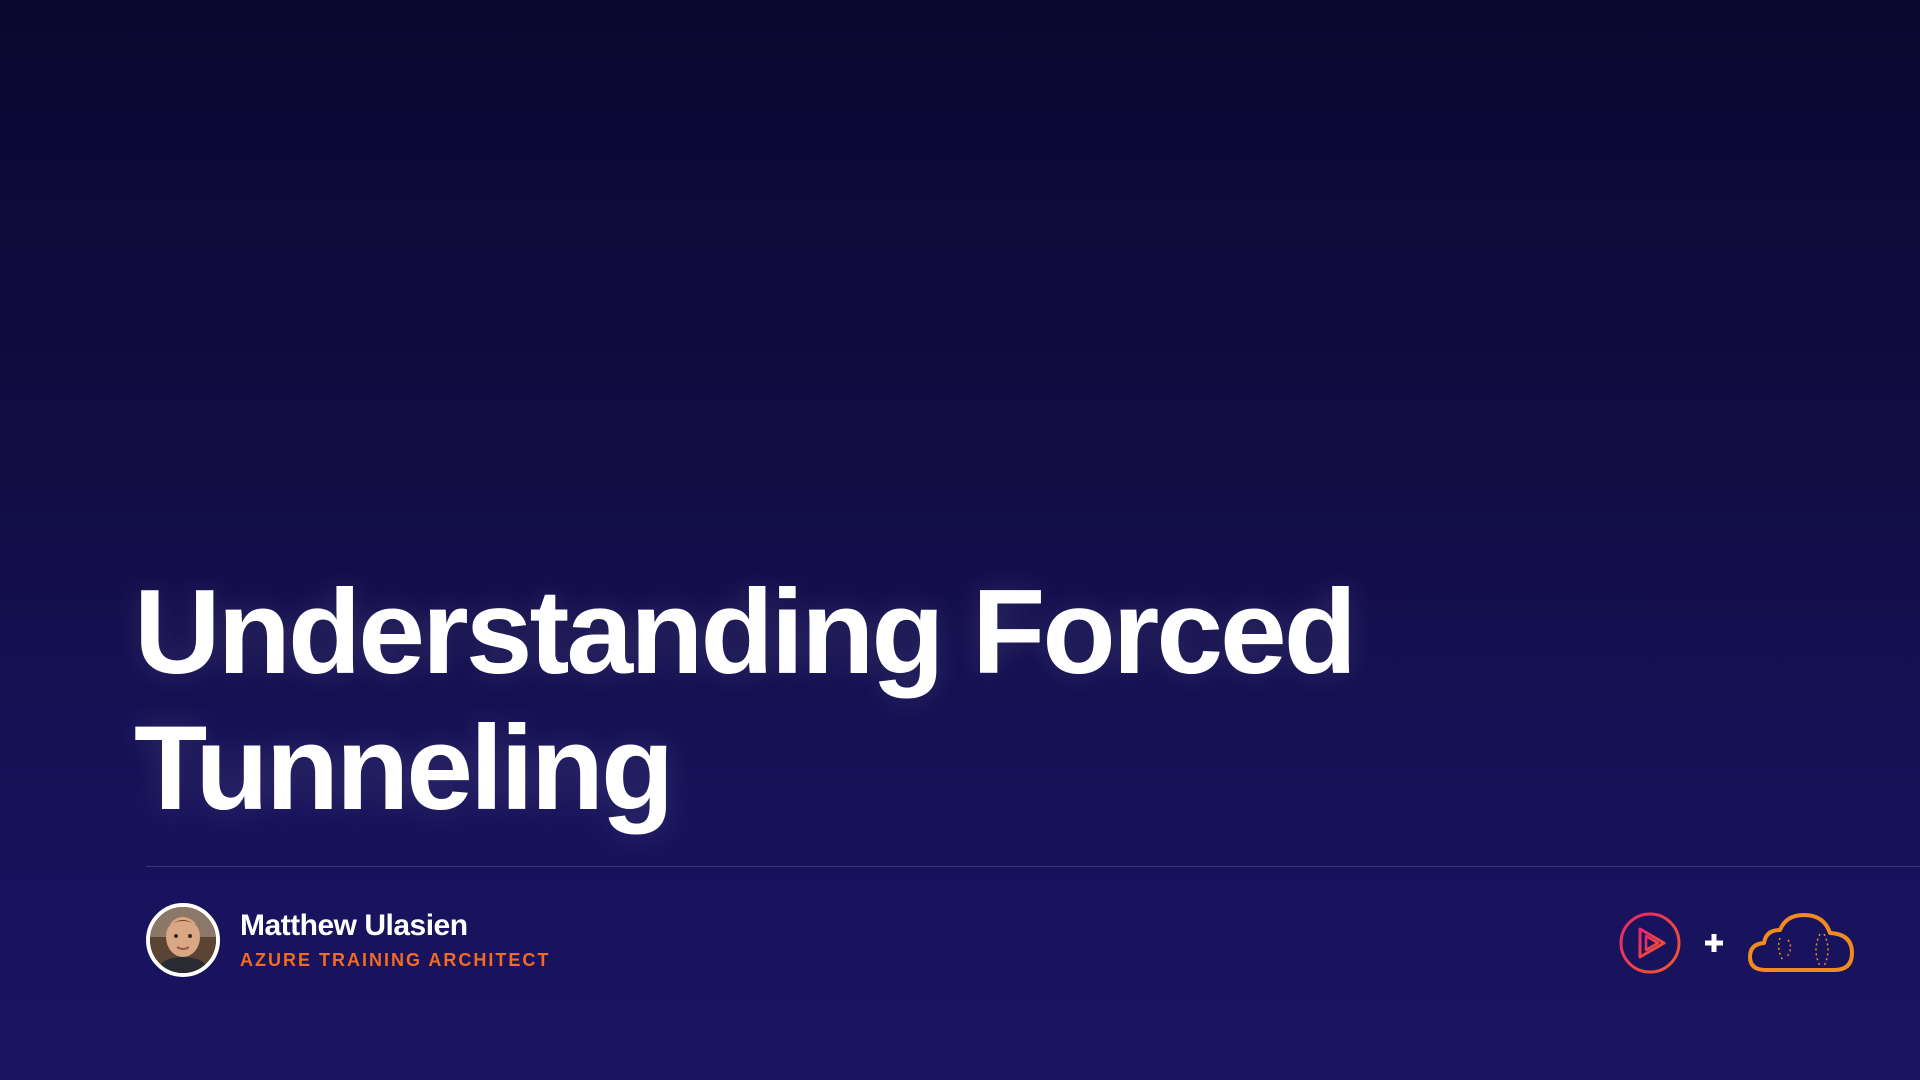 Image resolution: width=1920 pixels, height=1080 pixels. Describe the element at coordinates (404, 768) in the screenshot. I see `slide-title-line-2: Tunneling` at that location.